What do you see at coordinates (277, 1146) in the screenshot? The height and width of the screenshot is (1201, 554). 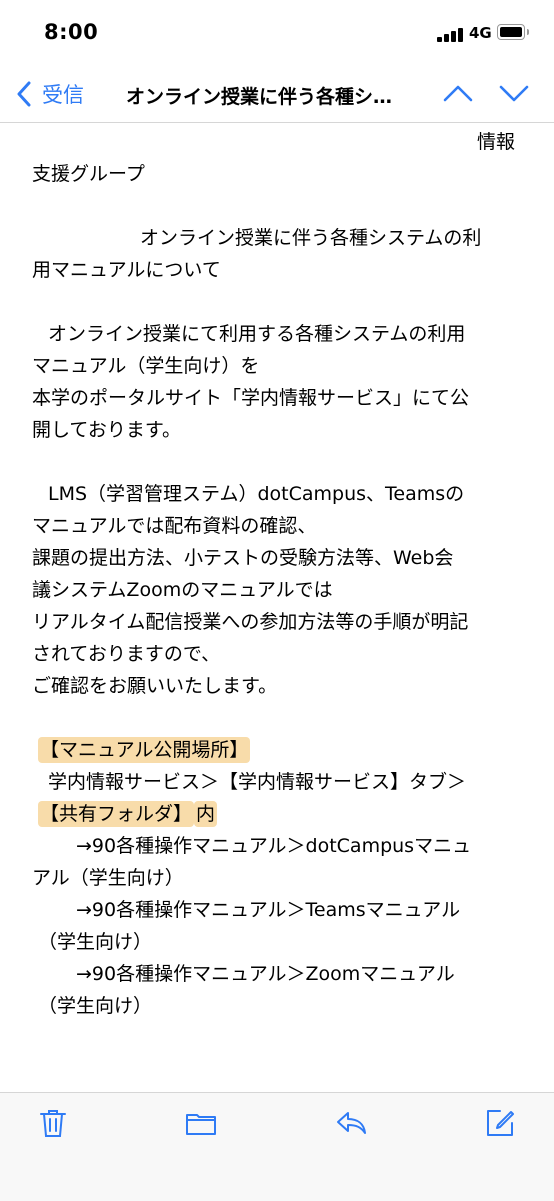 I see `bottom-toolbar` at bounding box center [277, 1146].